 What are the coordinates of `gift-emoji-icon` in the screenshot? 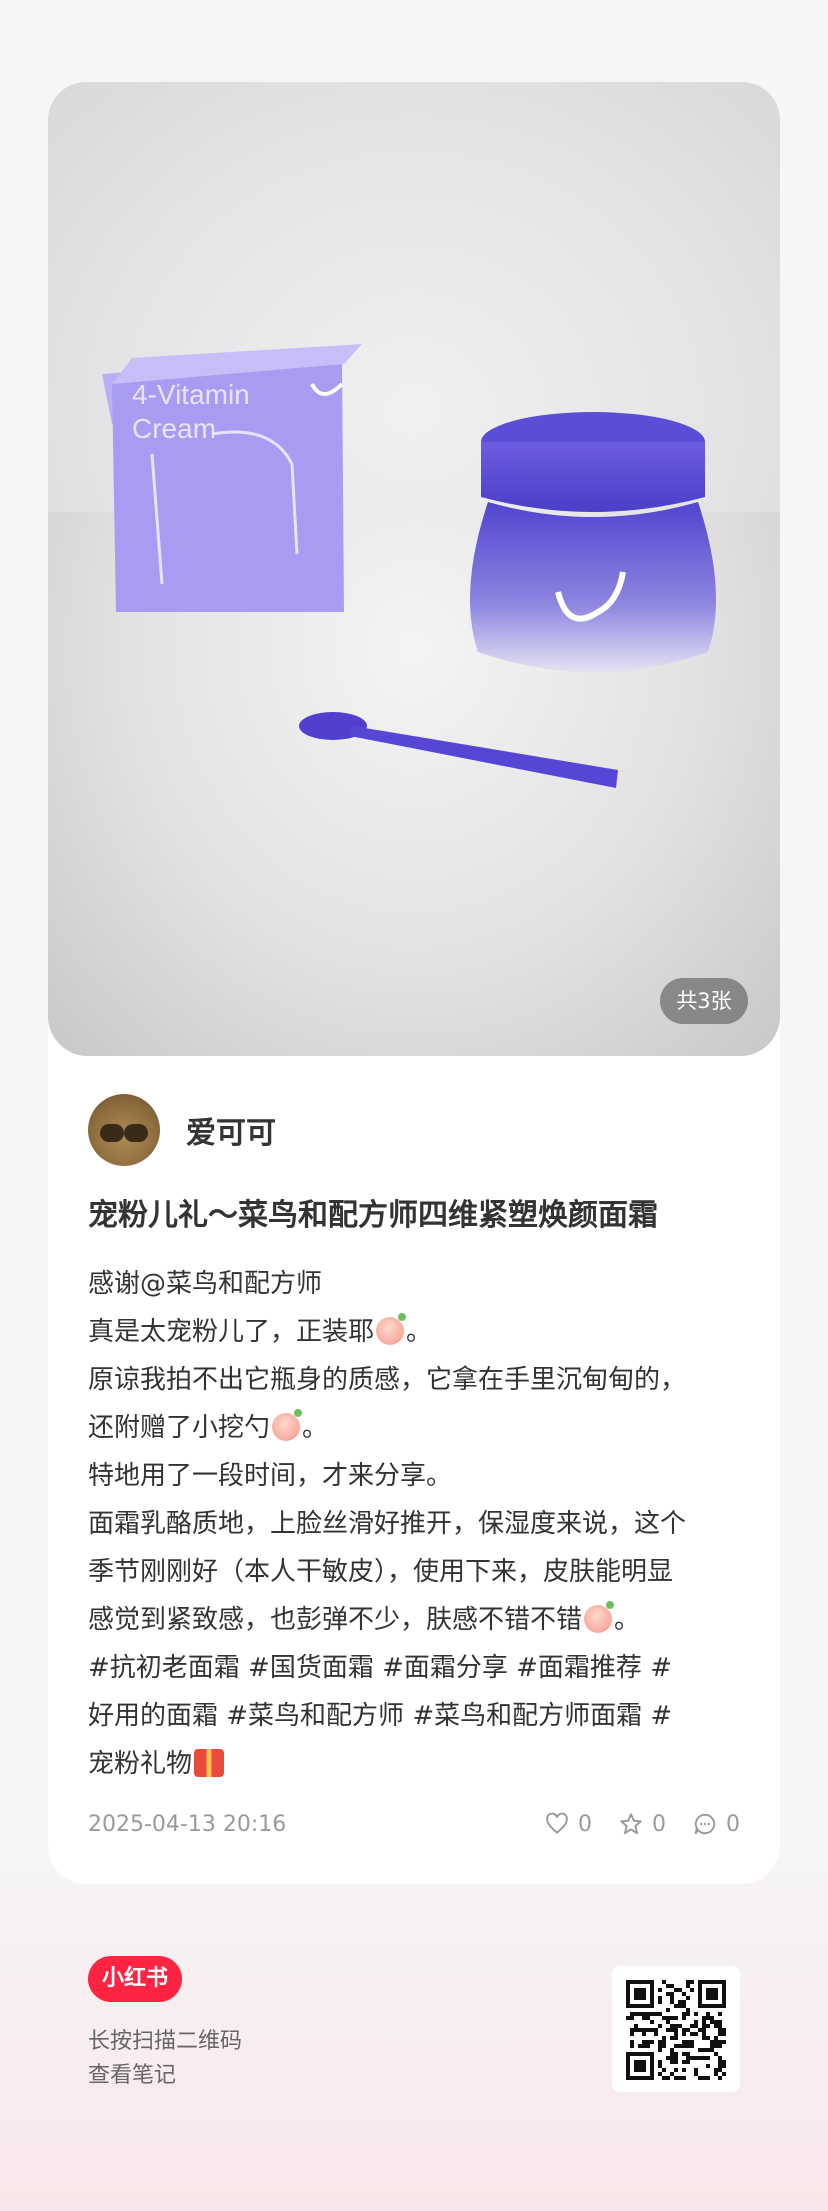 It's located at (209, 1763).